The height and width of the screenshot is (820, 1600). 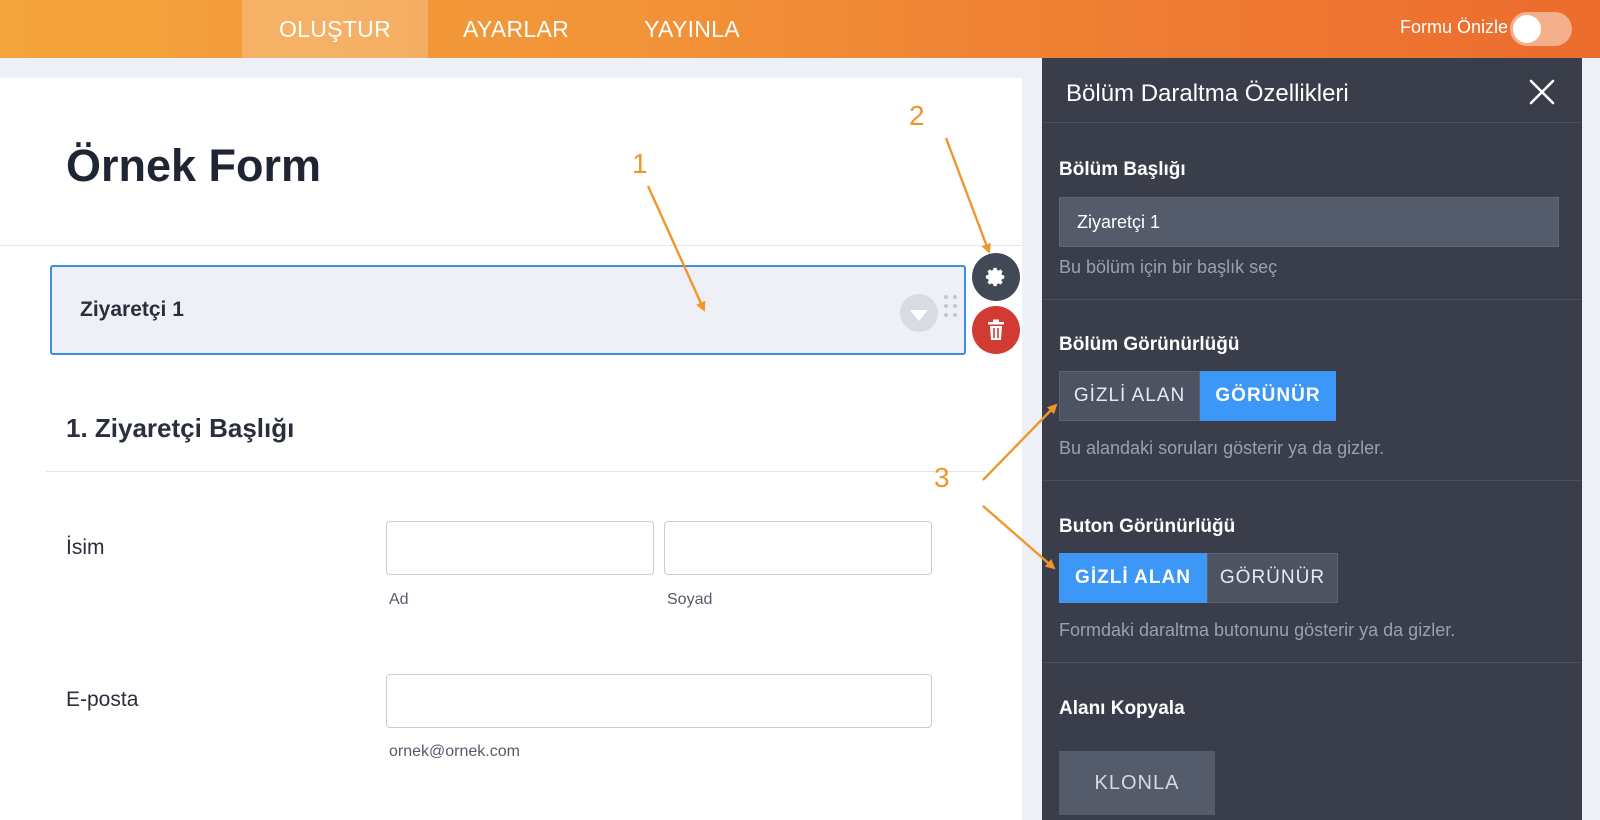 What do you see at coordinates (1149, 344) in the screenshot?
I see `section-visibility-label: Bölüm Görünürlüğü` at bounding box center [1149, 344].